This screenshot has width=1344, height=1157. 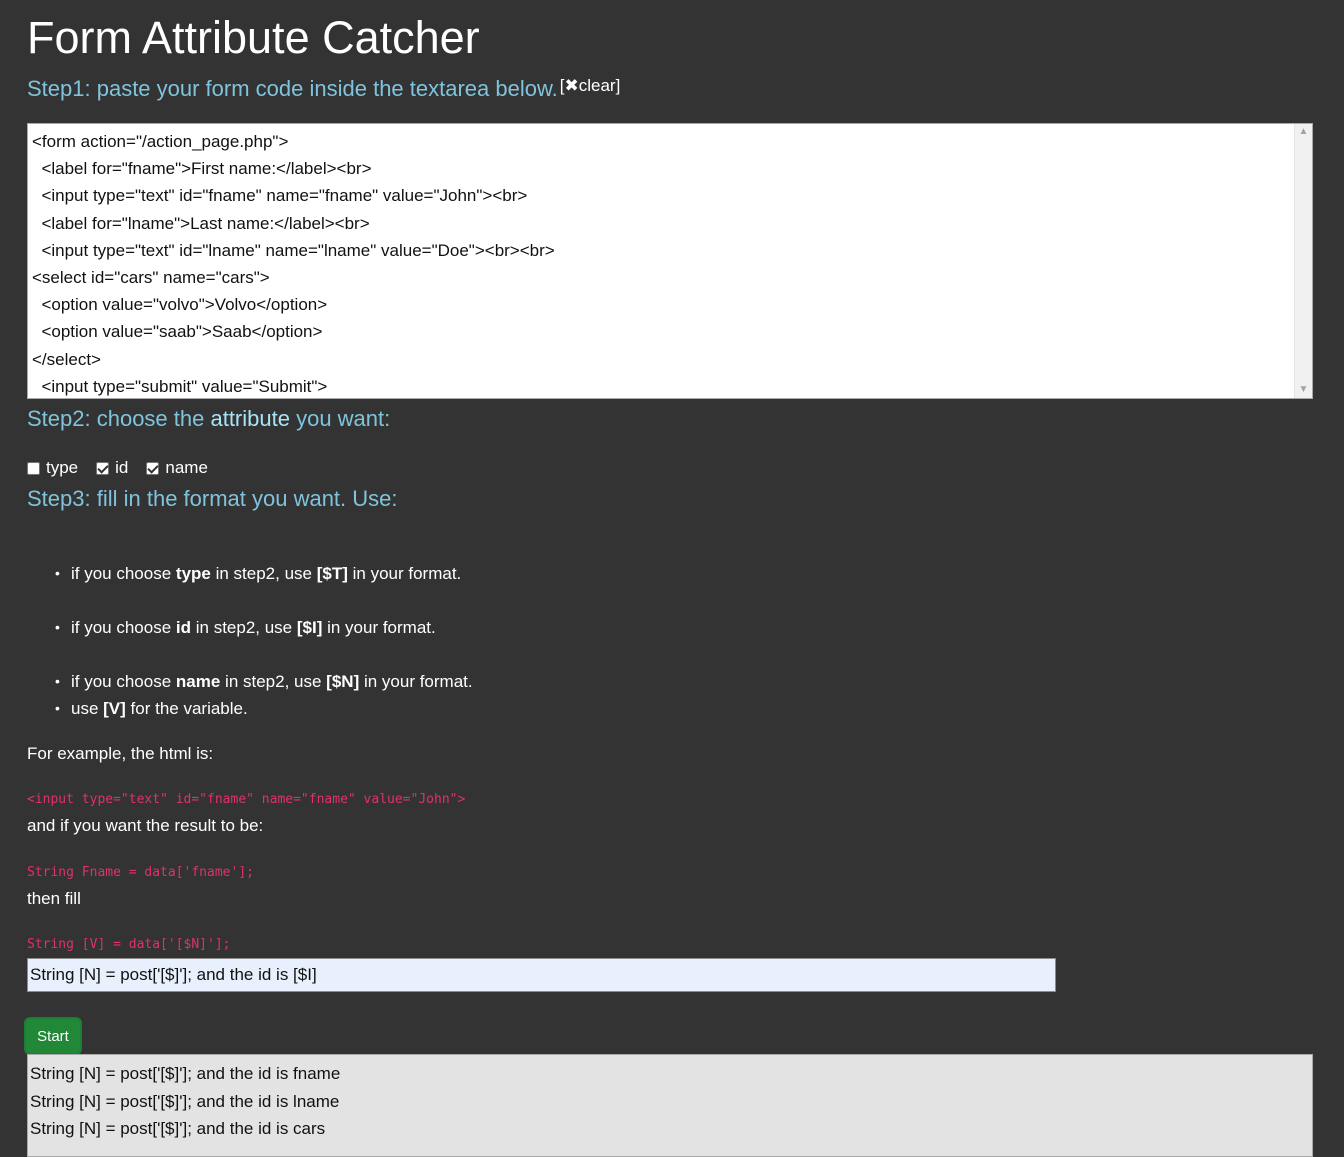 I want to click on code-line: <select id="cars" name="cars">, so click(x=151, y=277).